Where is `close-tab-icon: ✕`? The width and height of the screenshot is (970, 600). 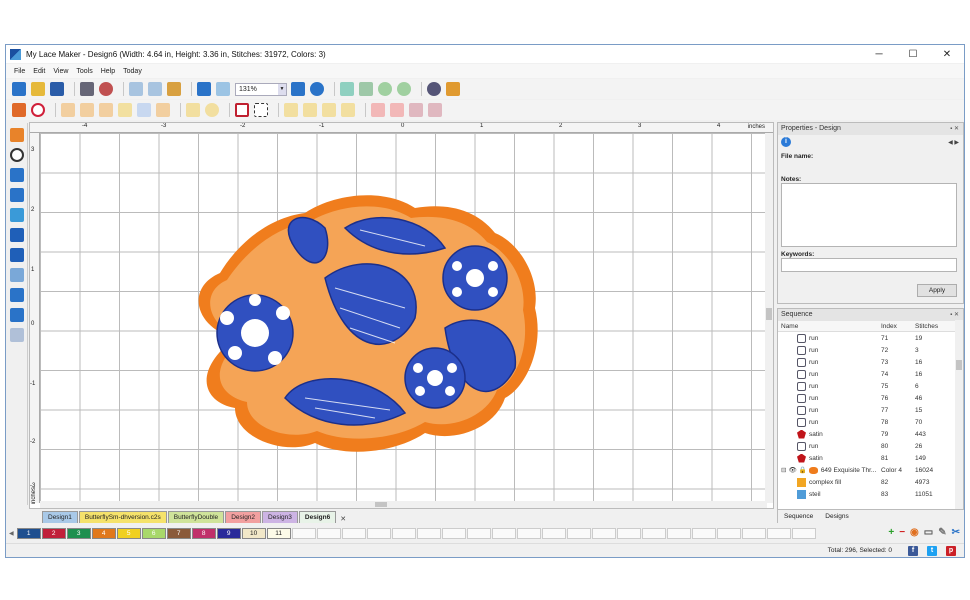 close-tab-icon: ✕ is located at coordinates (343, 519).